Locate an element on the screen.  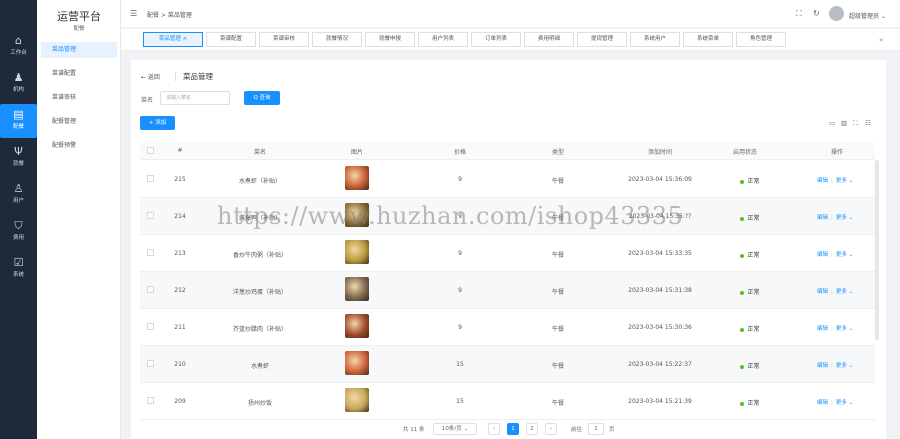
rail-item-home: ⌂ 工作台 is located at coordinates (18, 47).